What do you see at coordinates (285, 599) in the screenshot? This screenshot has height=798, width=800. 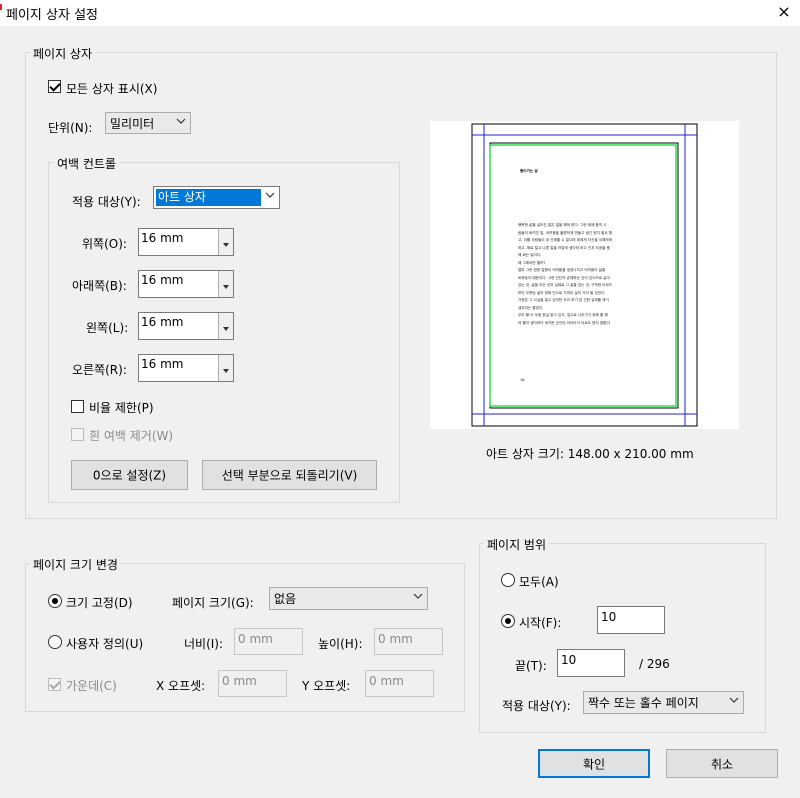 I see `page-size-select-value: 없음` at bounding box center [285, 599].